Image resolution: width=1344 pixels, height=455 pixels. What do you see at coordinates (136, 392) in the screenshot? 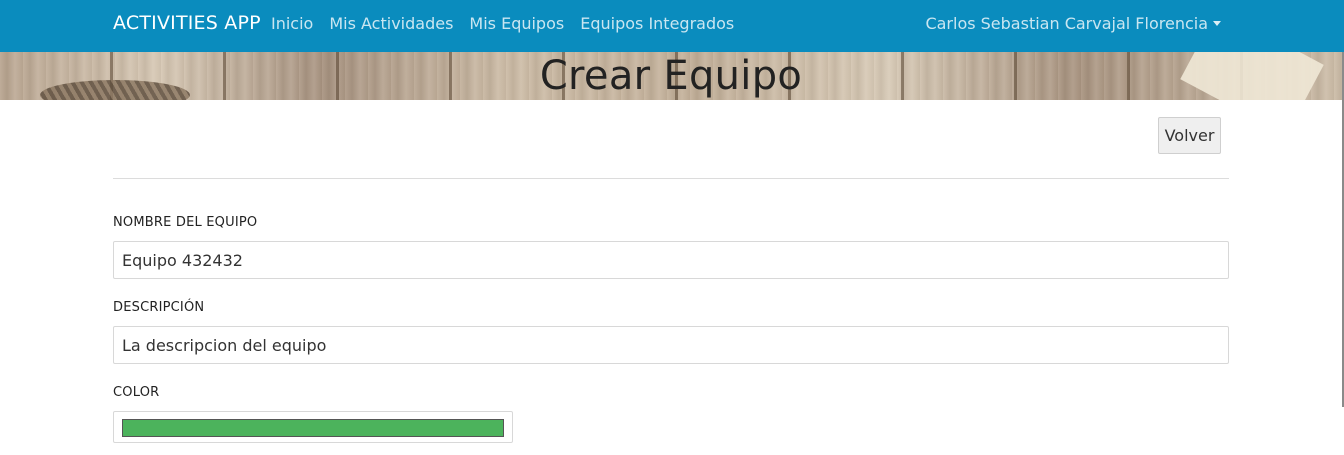
I see `color-label: COLOR` at bounding box center [136, 392].